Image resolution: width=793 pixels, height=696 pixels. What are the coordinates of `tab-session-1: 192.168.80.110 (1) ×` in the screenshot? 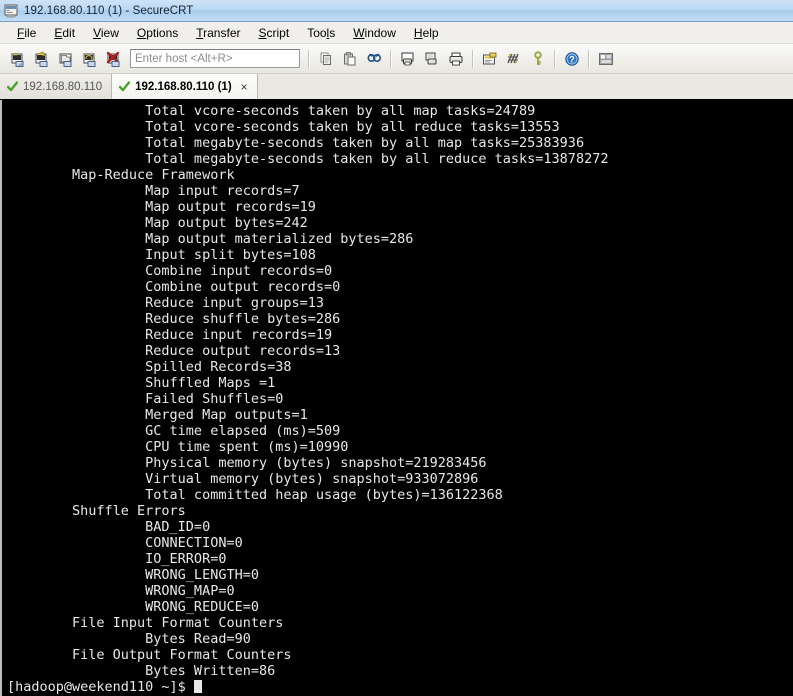 It's located at (185, 86).